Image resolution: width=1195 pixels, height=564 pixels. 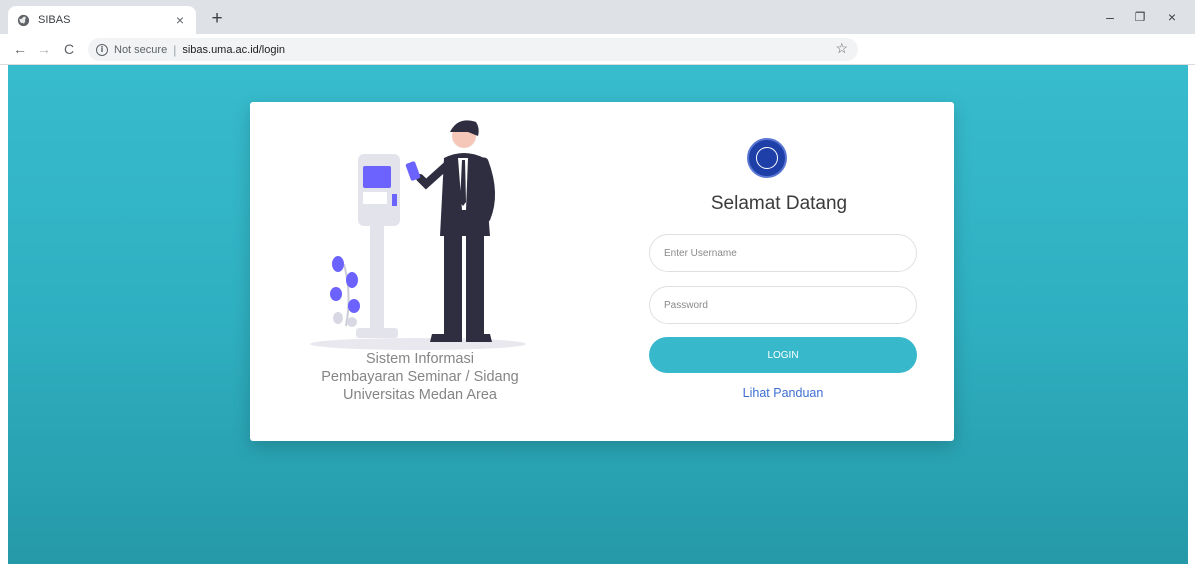 What do you see at coordinates (597, 17) in the screenshot?
I see `tab-strip: SIBAS × + – ❐ ×` at bounding box center [597, 17].